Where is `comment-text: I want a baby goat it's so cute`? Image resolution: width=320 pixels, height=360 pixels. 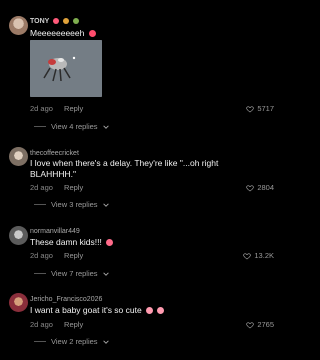
comment-text: I want a baby goat it's so cute is located at coordinates (137, 310).